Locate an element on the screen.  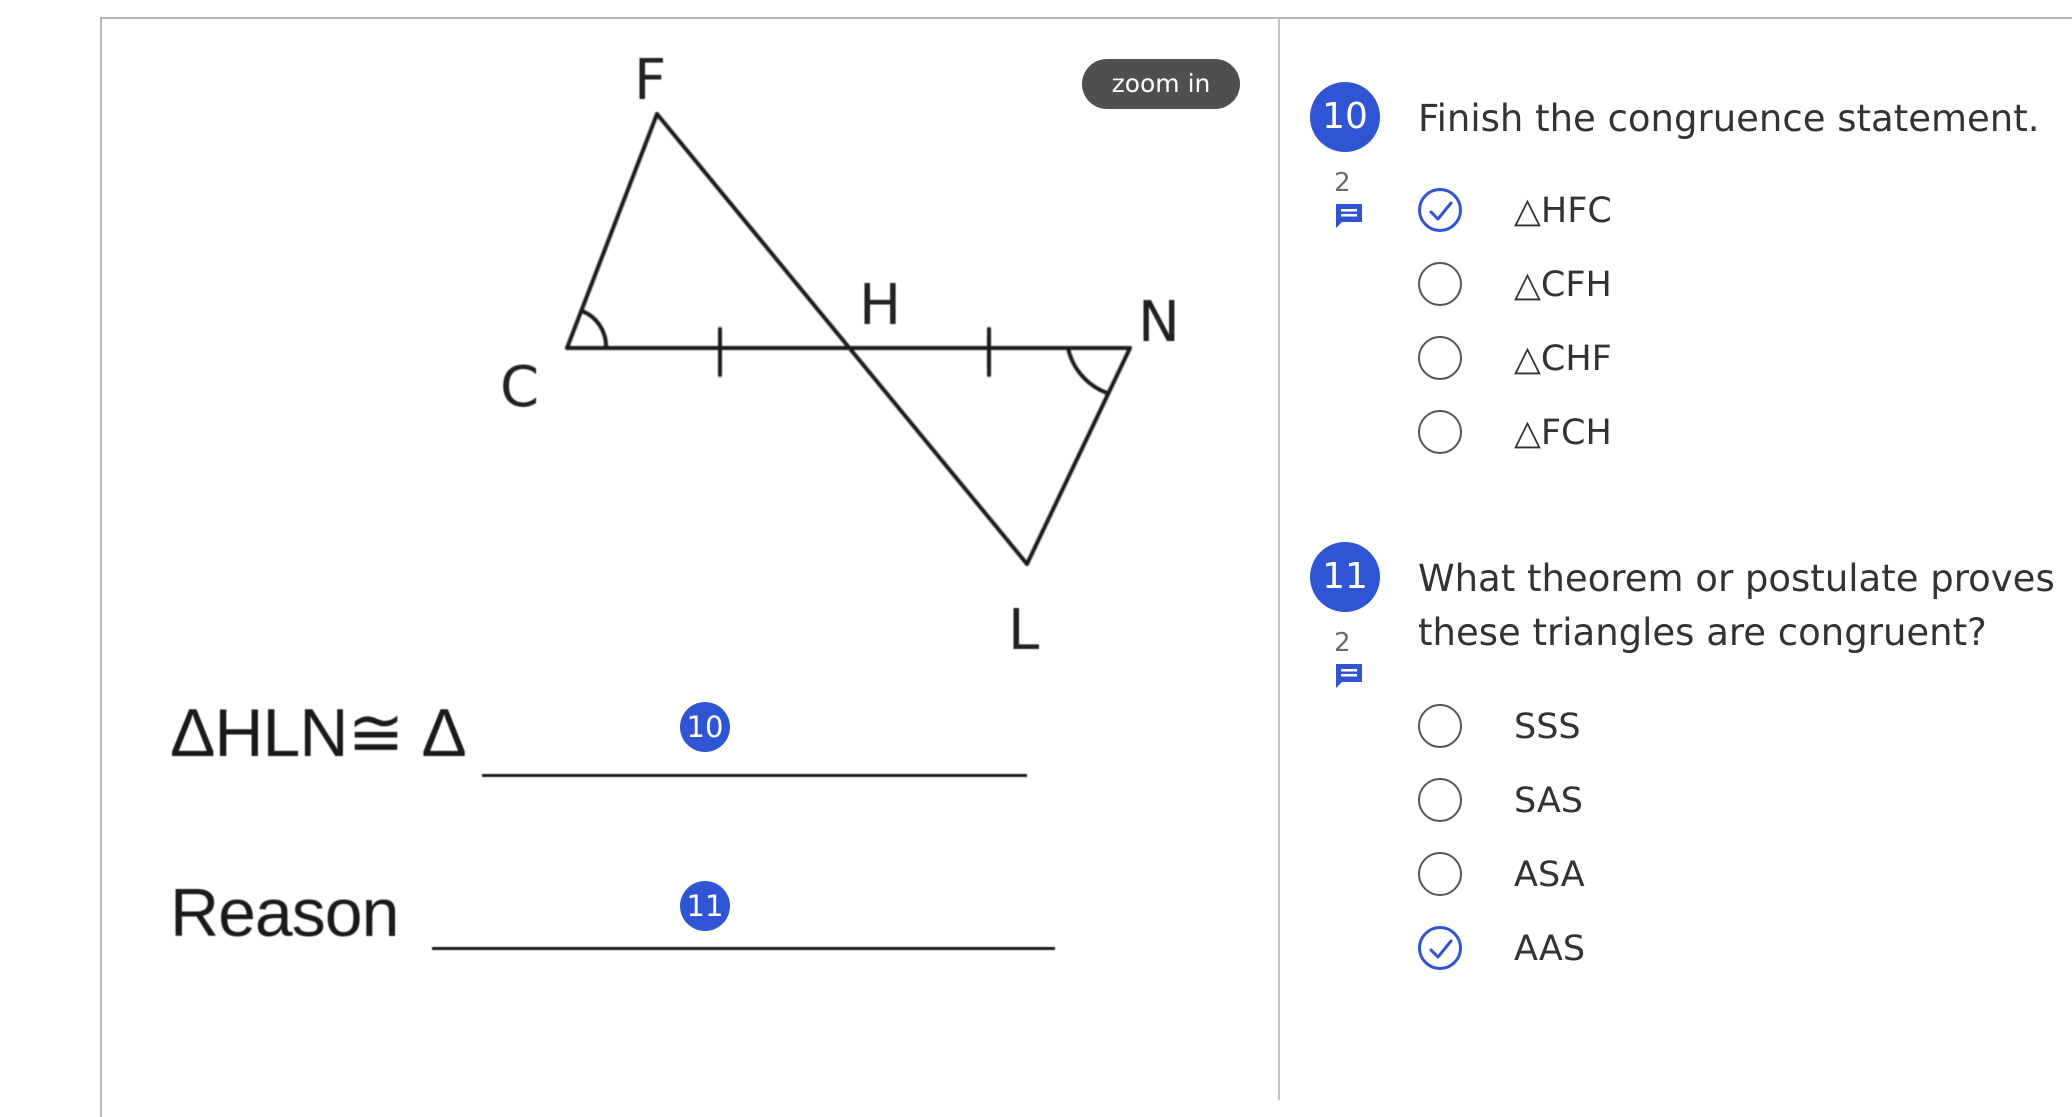
question-marker-10: 10 is located at coordinates (705, 727).